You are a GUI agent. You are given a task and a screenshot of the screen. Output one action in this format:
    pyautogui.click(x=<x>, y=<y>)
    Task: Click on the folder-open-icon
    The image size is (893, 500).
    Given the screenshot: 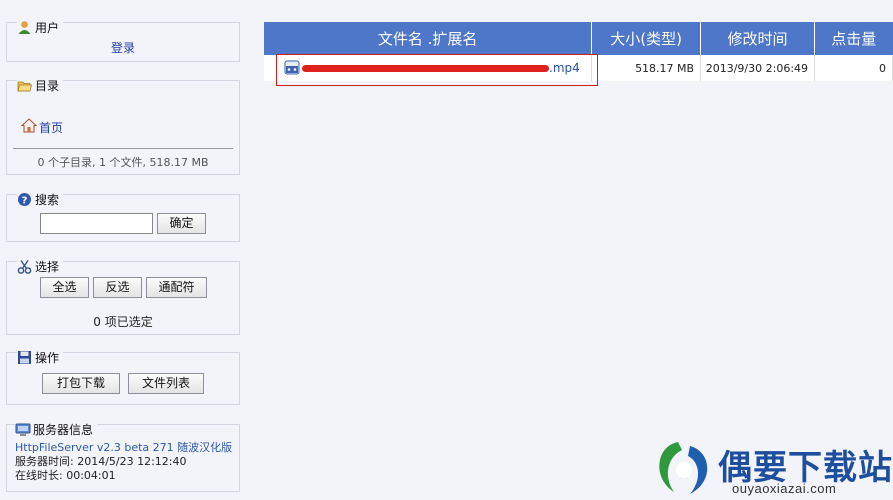 What is the action you would take?
    pyautogui.click(x=25, y=85)
    